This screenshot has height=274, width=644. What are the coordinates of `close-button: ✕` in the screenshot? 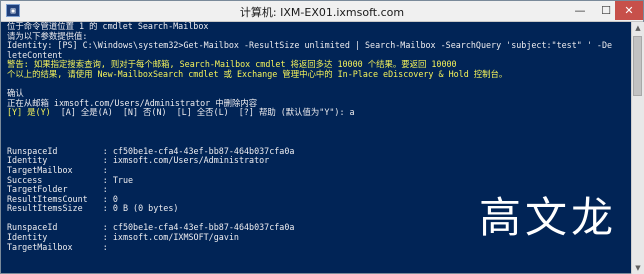 It's located at (629, 10).